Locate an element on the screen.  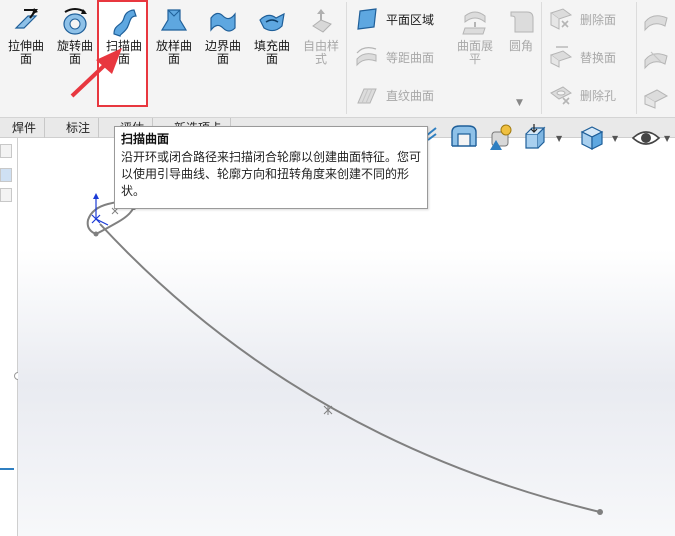
replace-face-label: 替换面 is located at coordinates (598, 57).